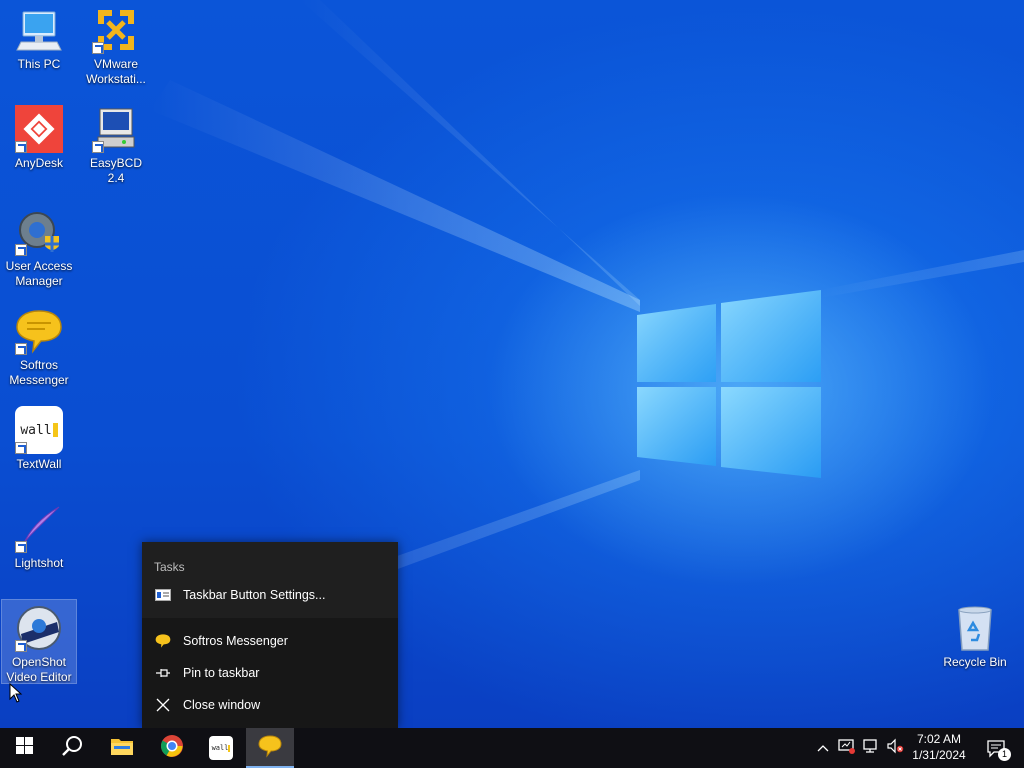  Describe the element at coordinates (1004, 754) in the screenshot. I see `notification-count-badge: 1` at that location.